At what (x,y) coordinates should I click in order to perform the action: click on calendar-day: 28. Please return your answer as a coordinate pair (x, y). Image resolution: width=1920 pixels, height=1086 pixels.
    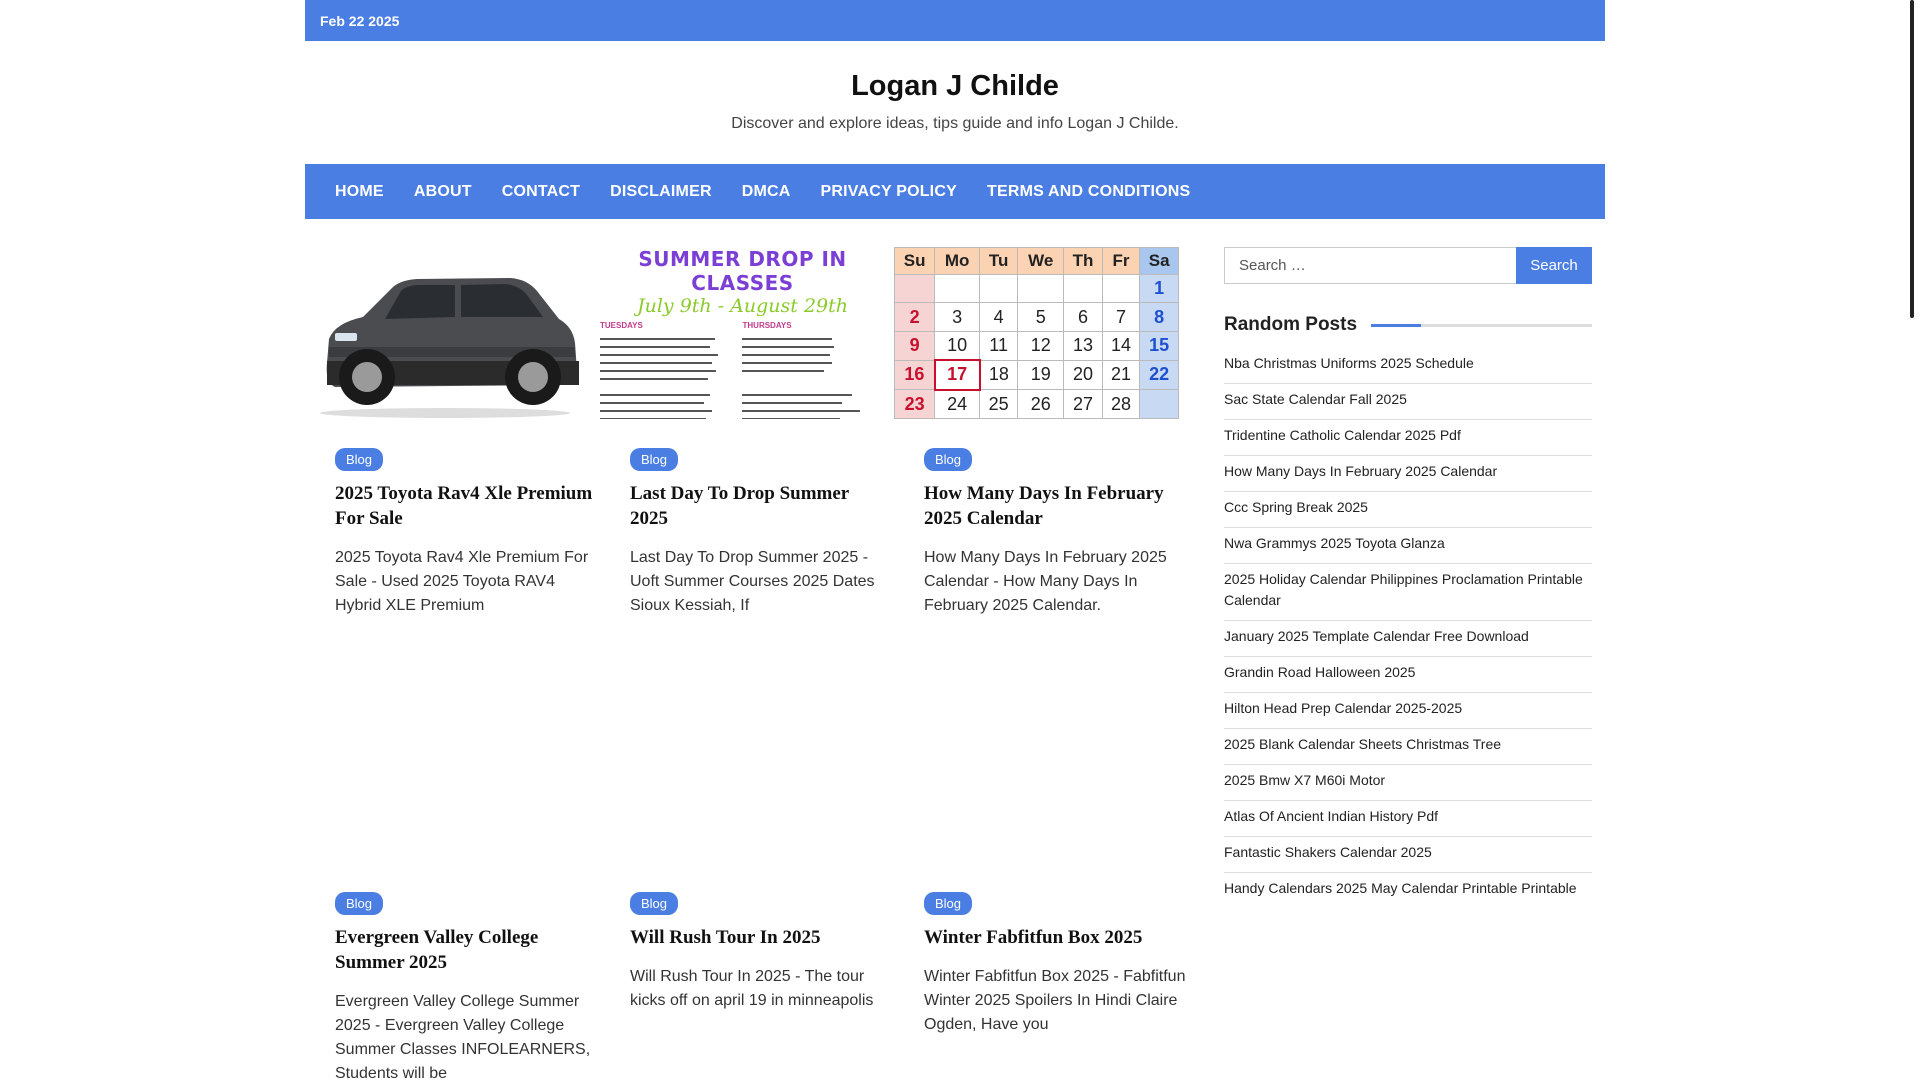
    Looking at the image, I should click on (1121, 404).